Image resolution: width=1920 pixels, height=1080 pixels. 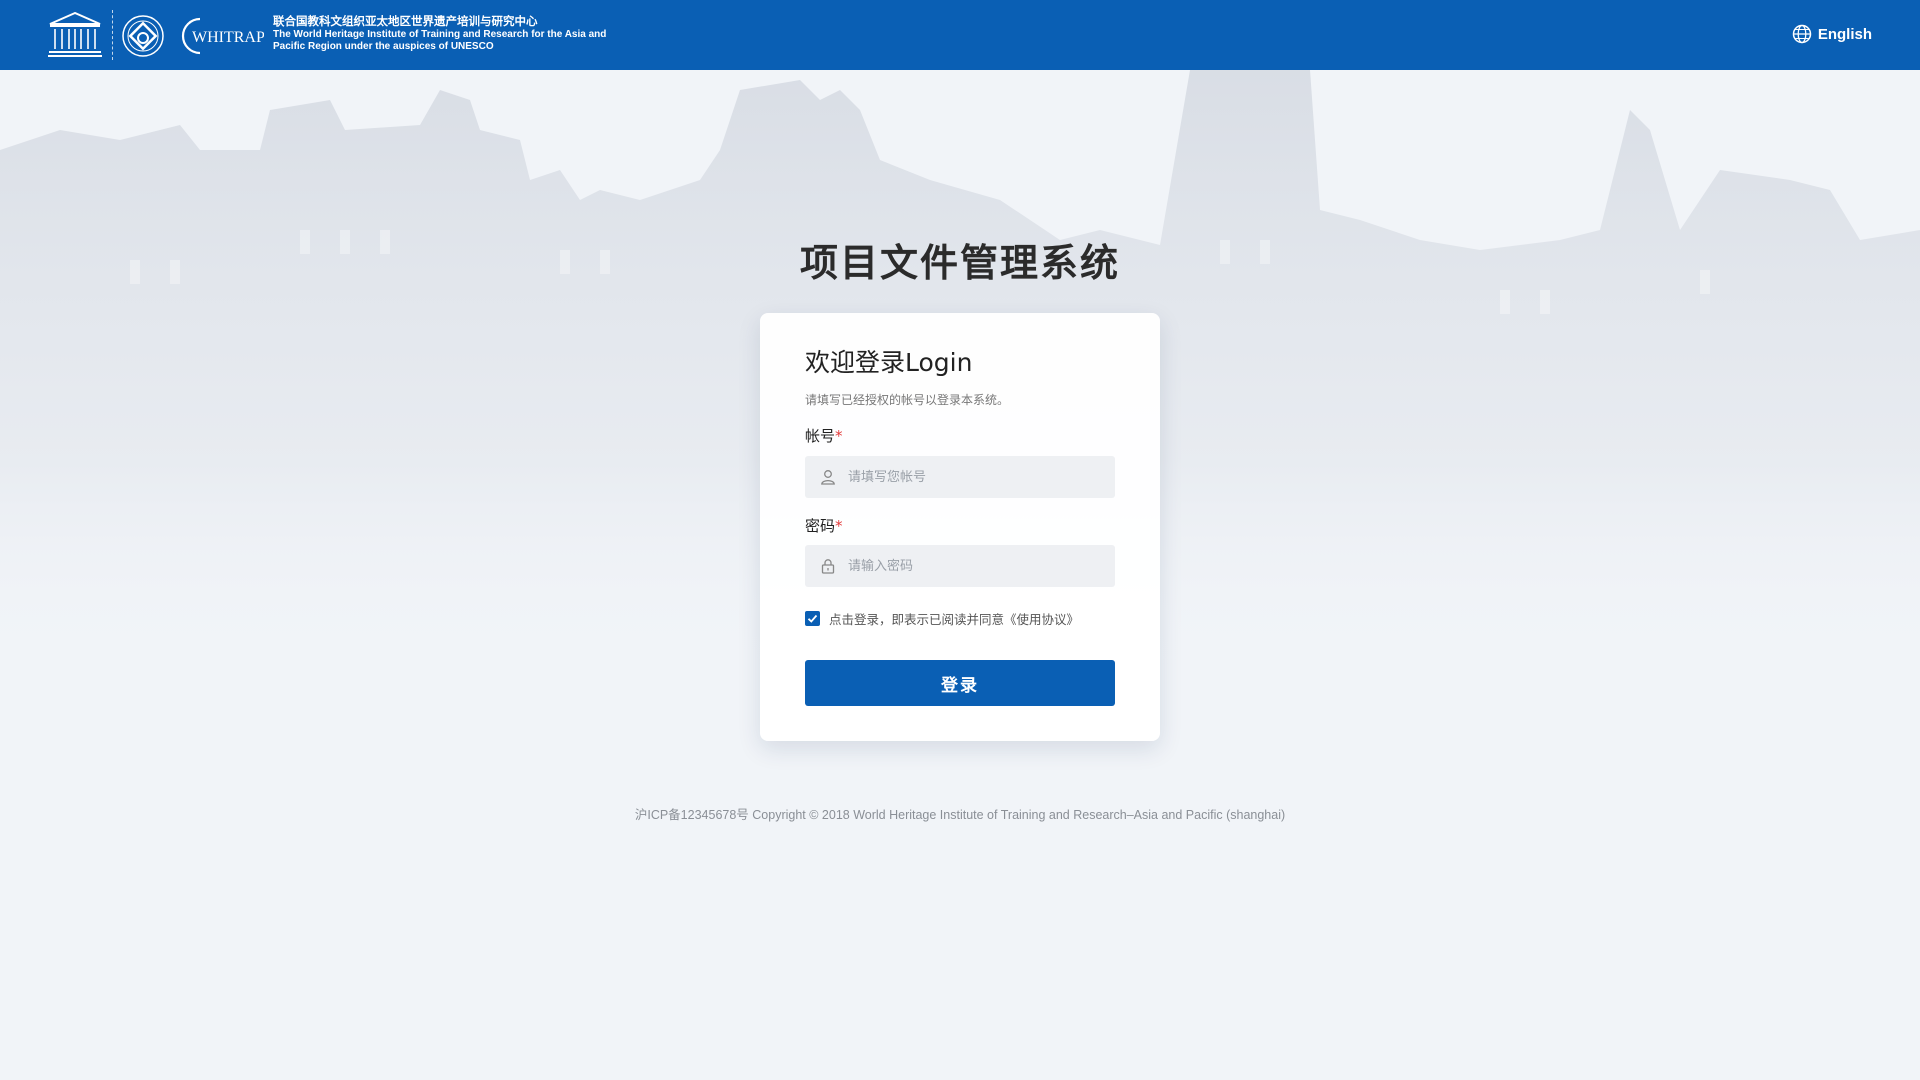 I want to click on user-icon, so click(x=828, y=477).